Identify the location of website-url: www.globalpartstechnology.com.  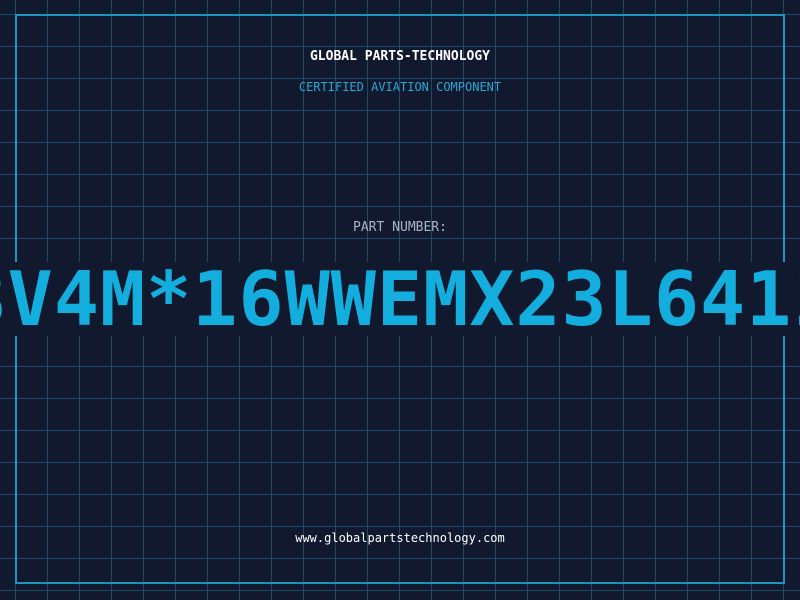
(400, 538).